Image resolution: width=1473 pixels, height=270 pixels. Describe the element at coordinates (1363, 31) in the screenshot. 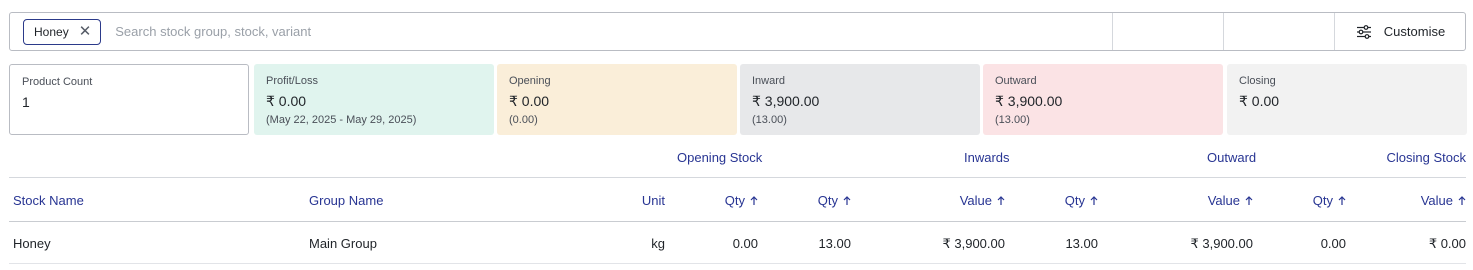

I see `sliders-icon` at that location.